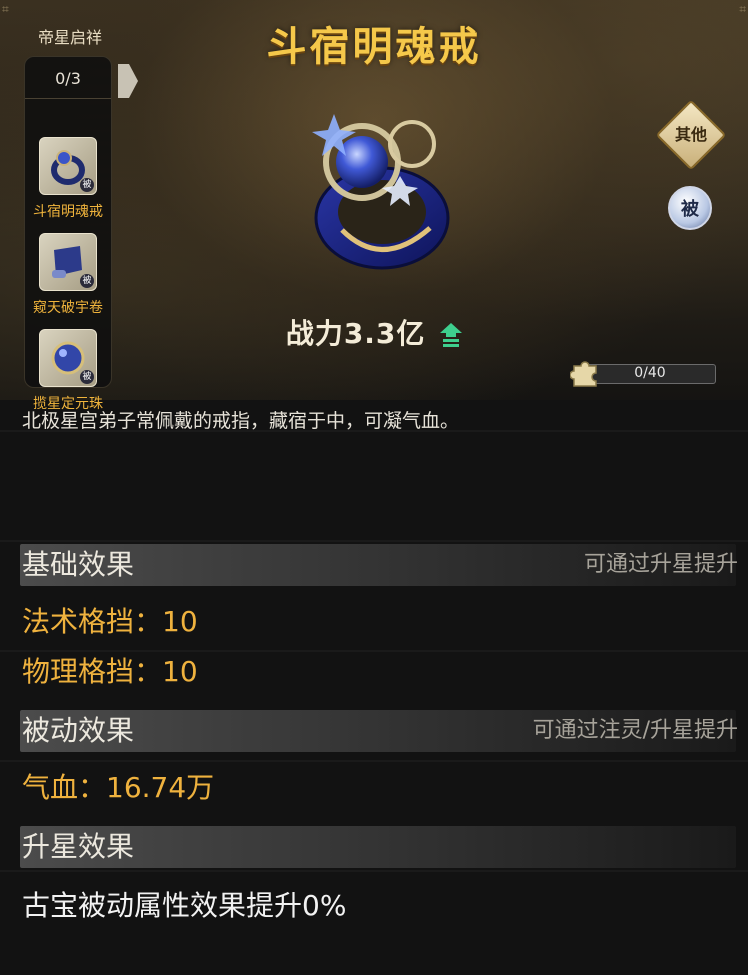  What do you see at coordinates (78, 564) in the screenshot?
I see `section-basic-title: 基础效果` at bounding box center [78, 564].